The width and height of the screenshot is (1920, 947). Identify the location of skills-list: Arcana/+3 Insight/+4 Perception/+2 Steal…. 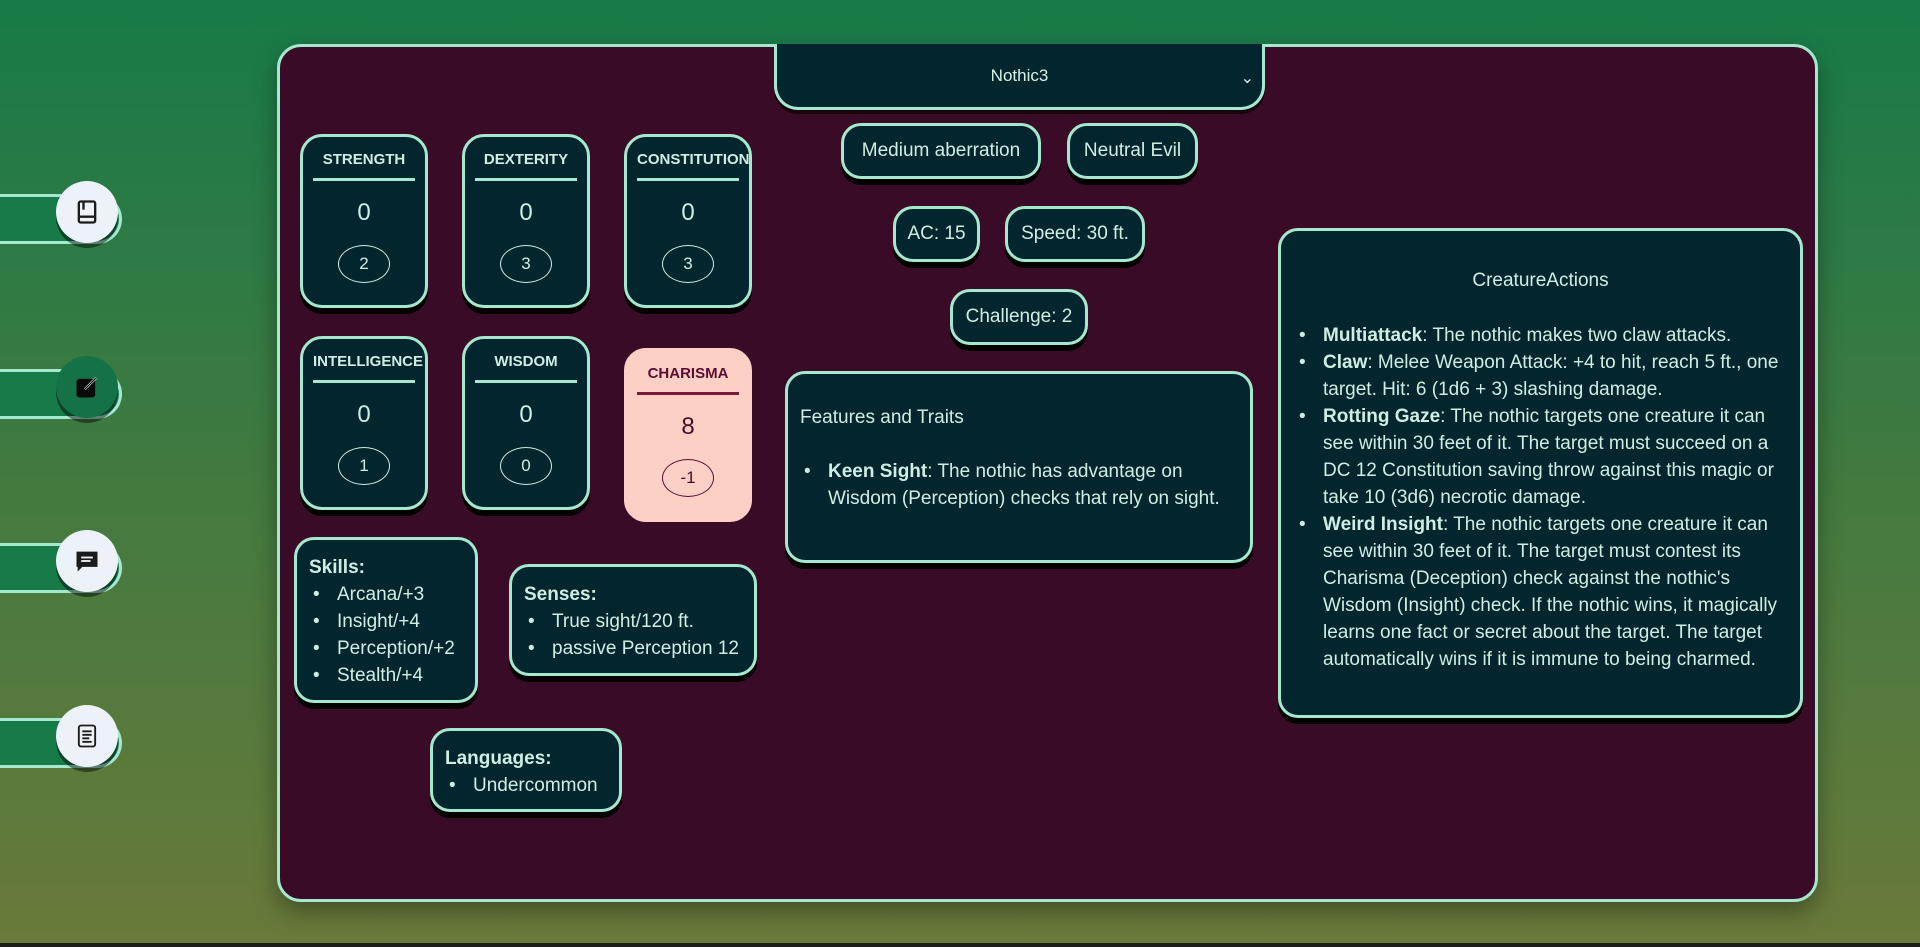
(386, 635).